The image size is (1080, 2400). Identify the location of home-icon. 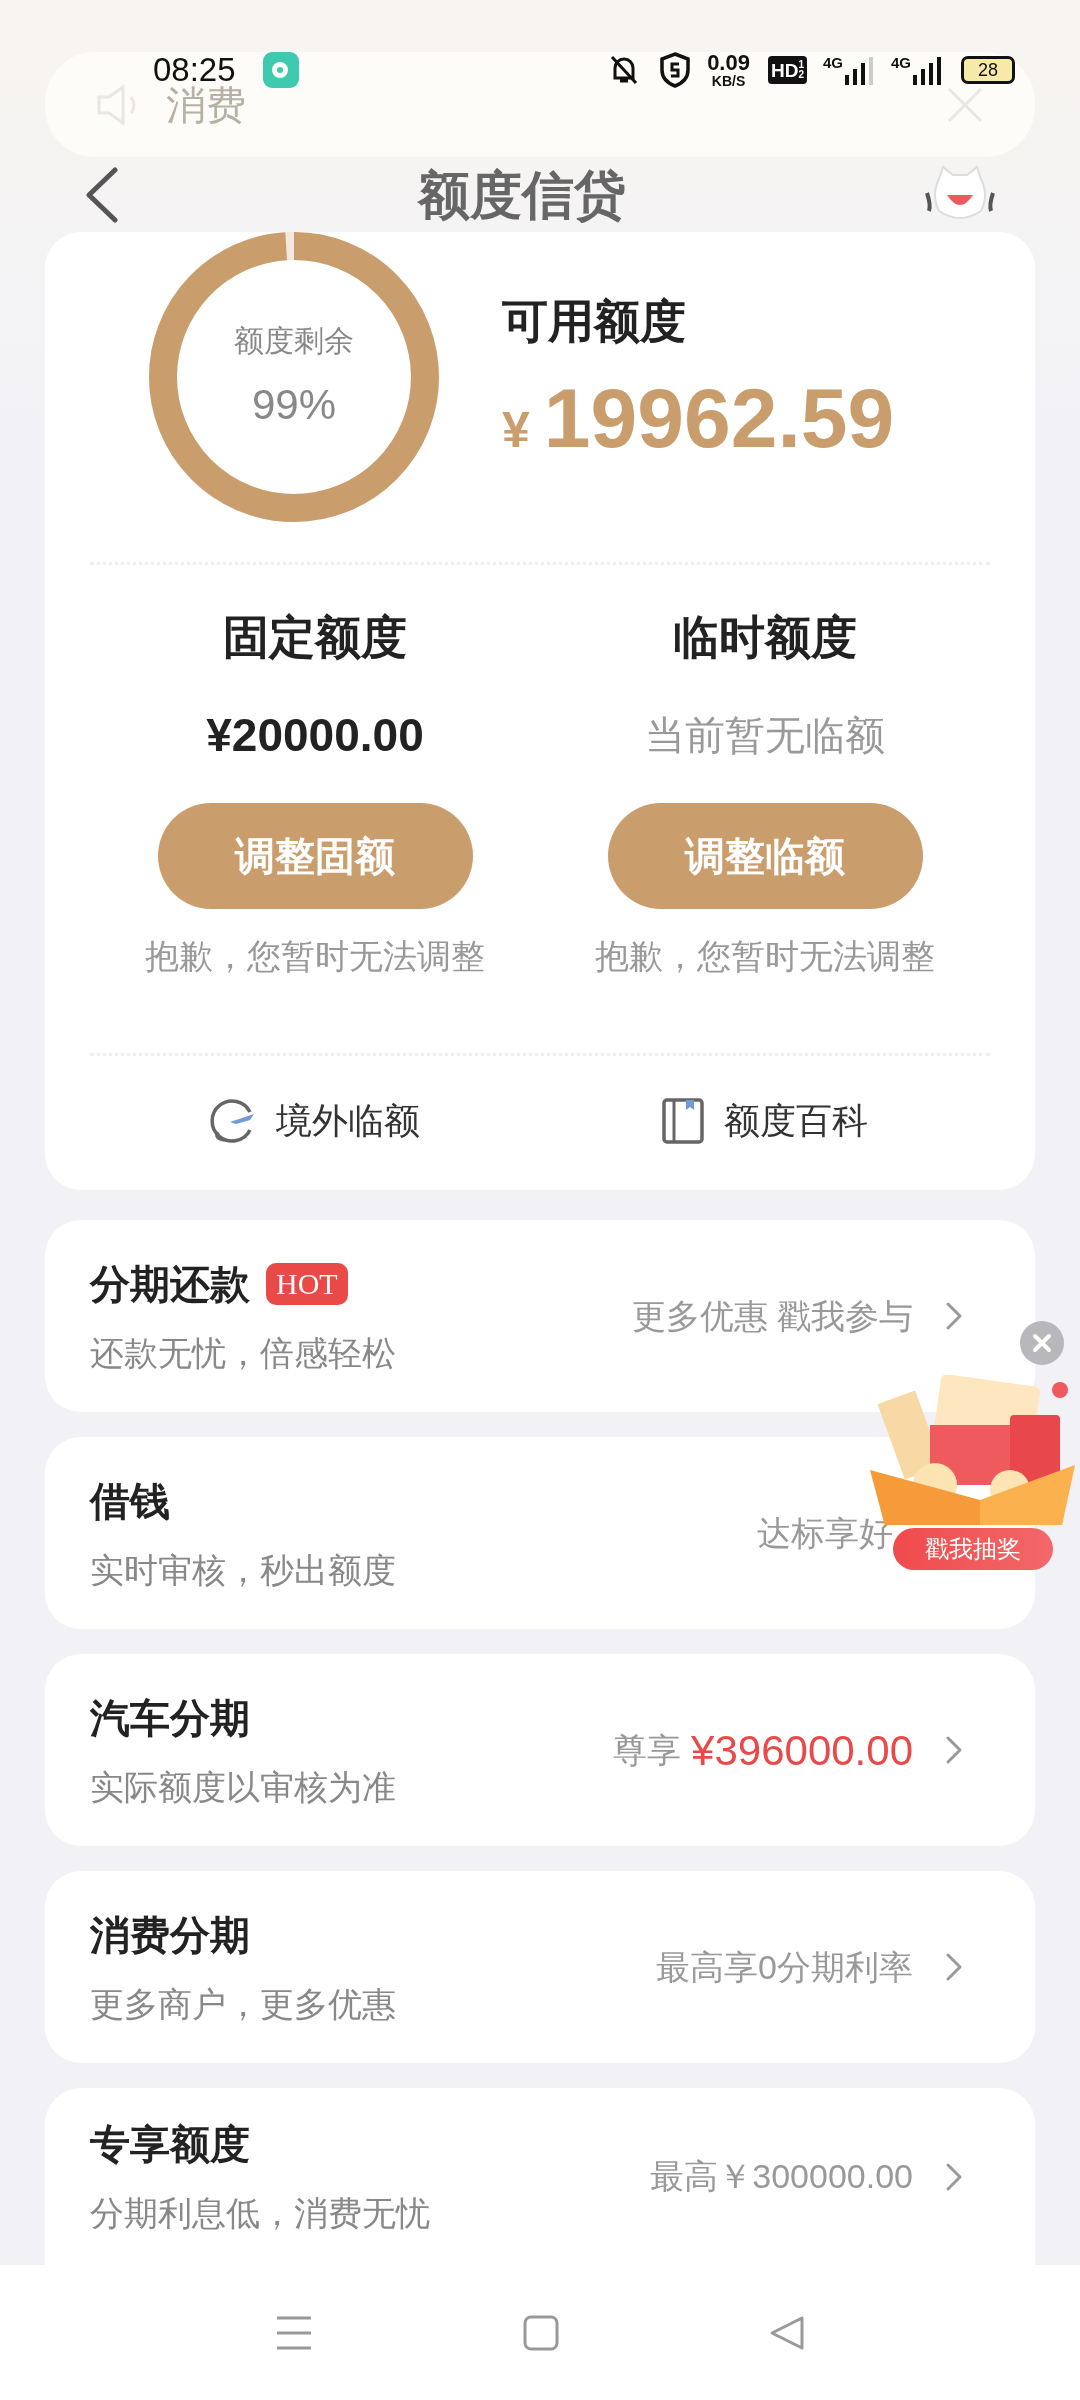
(541, 2332).